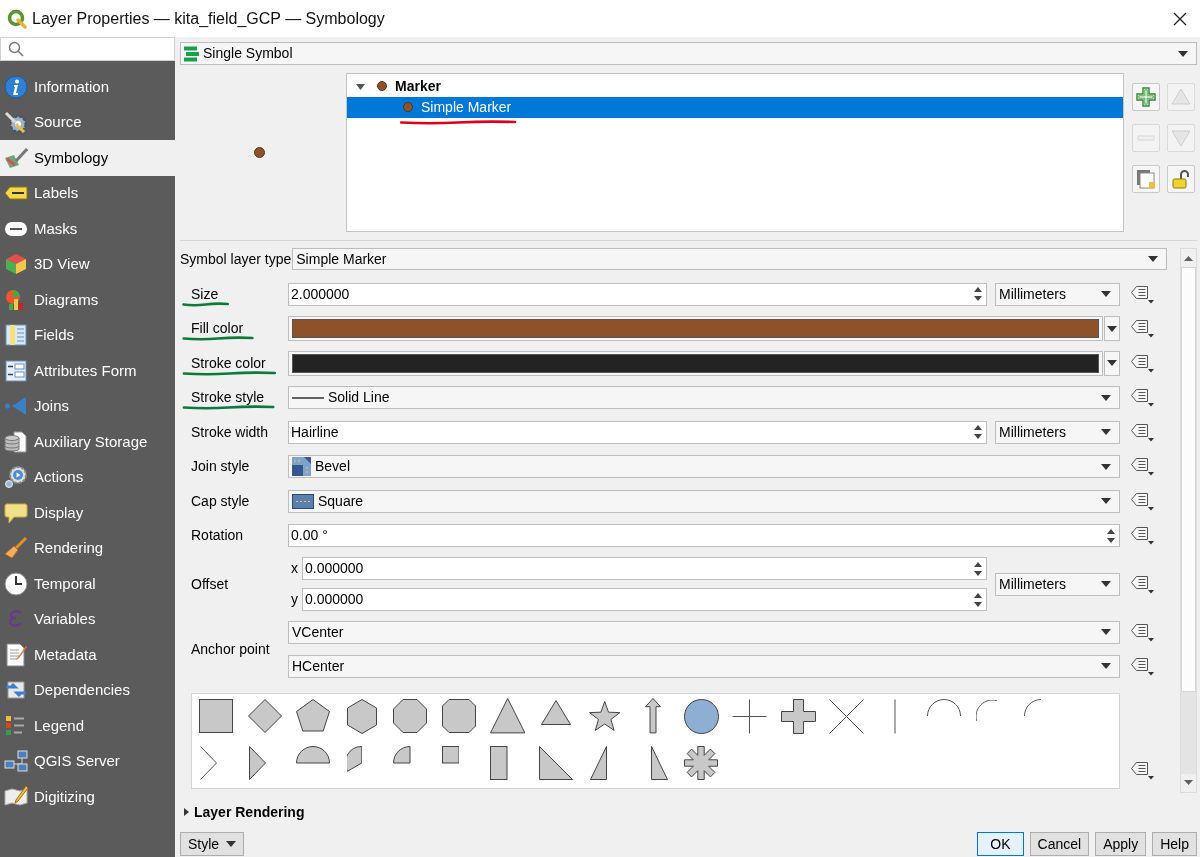 Image resolution: width=1200 pixels, height=857 pixels. Describe the element at coordinates (87, 264) in the screenshot. I see `sidebar-item: 3D View` at that location.